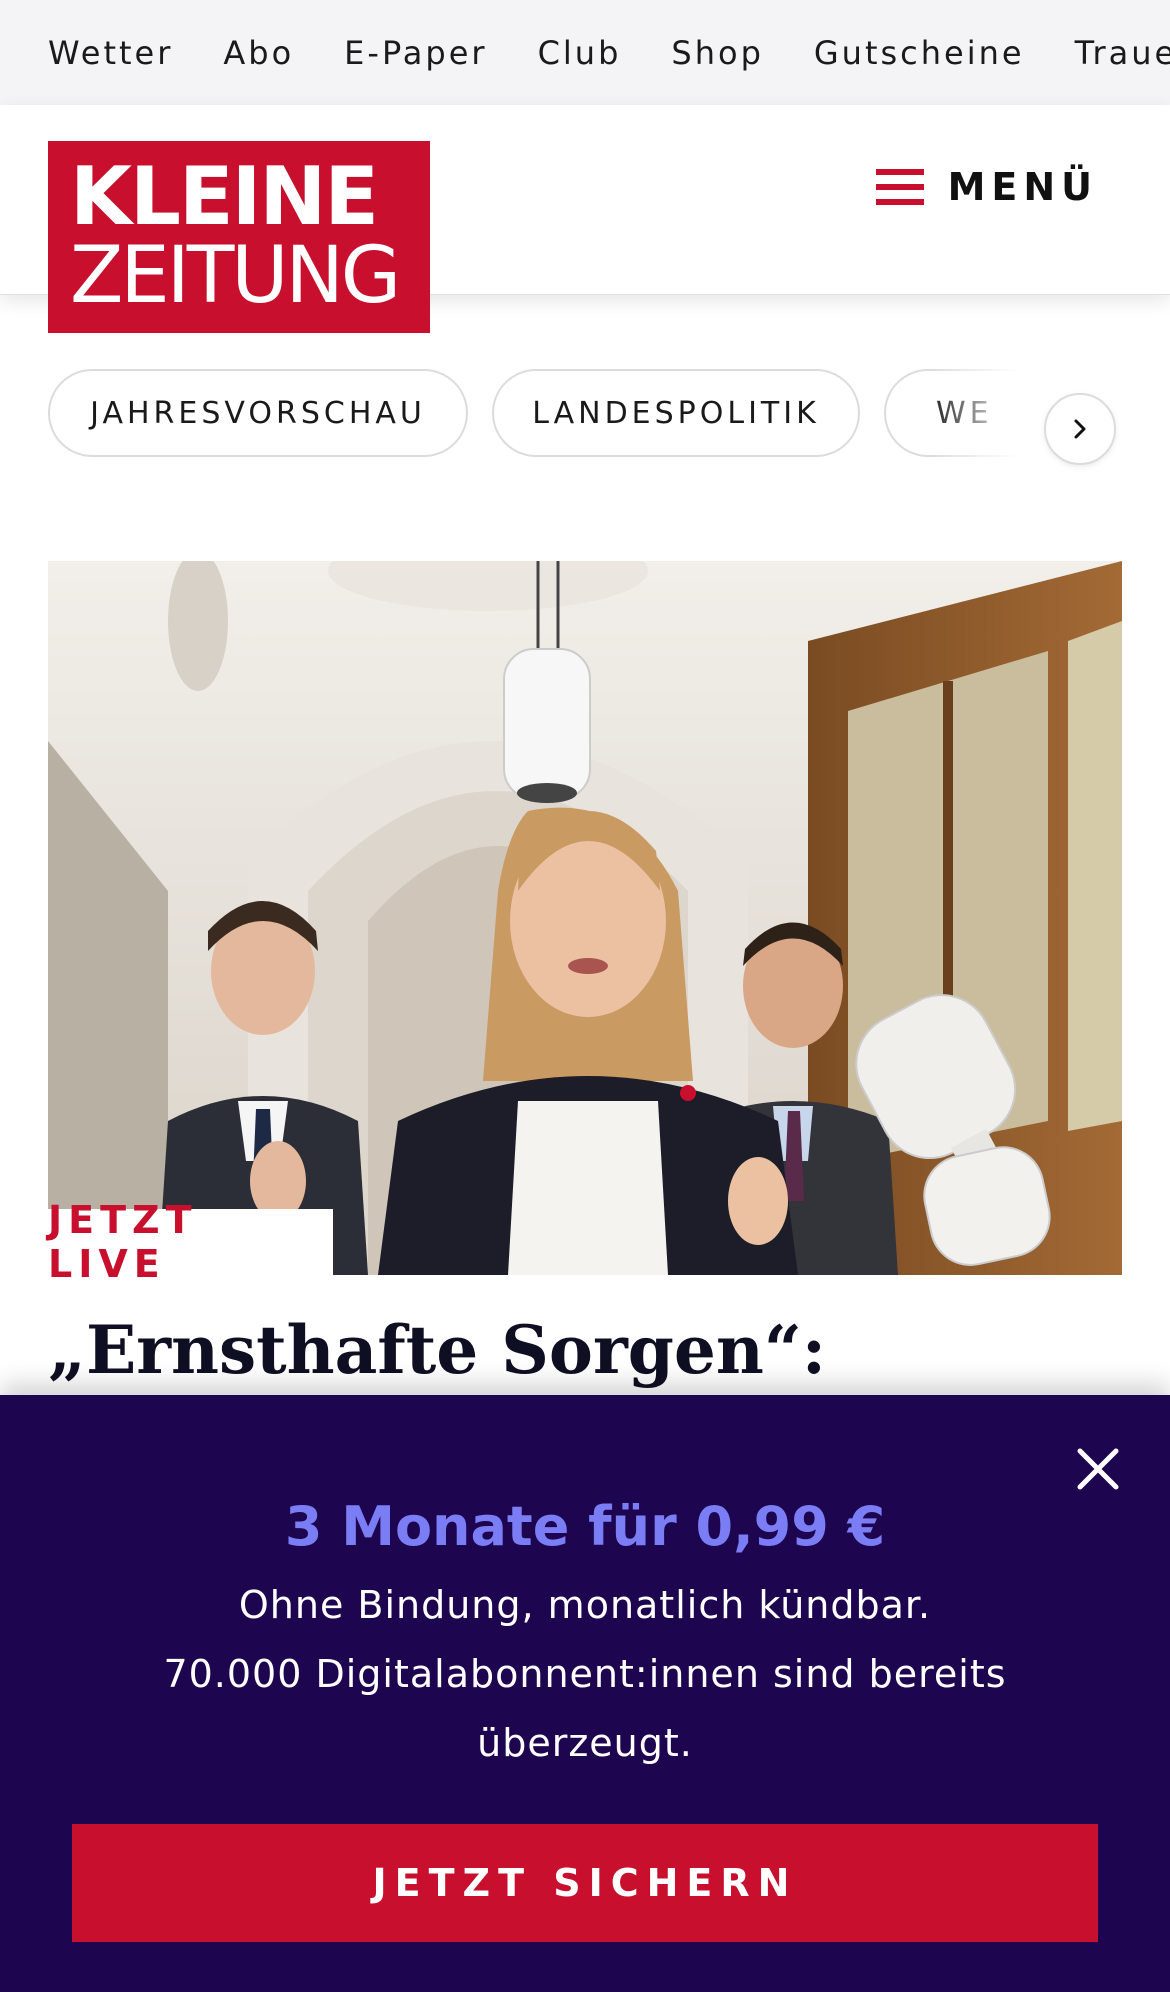 Image resolution: width=1170 pixels, height=1992 pixels. Describe the element at coordinates (585, 1883) in the screenshot. I see `jetzt-sichern-button: JETZT SICHERN` at that location.